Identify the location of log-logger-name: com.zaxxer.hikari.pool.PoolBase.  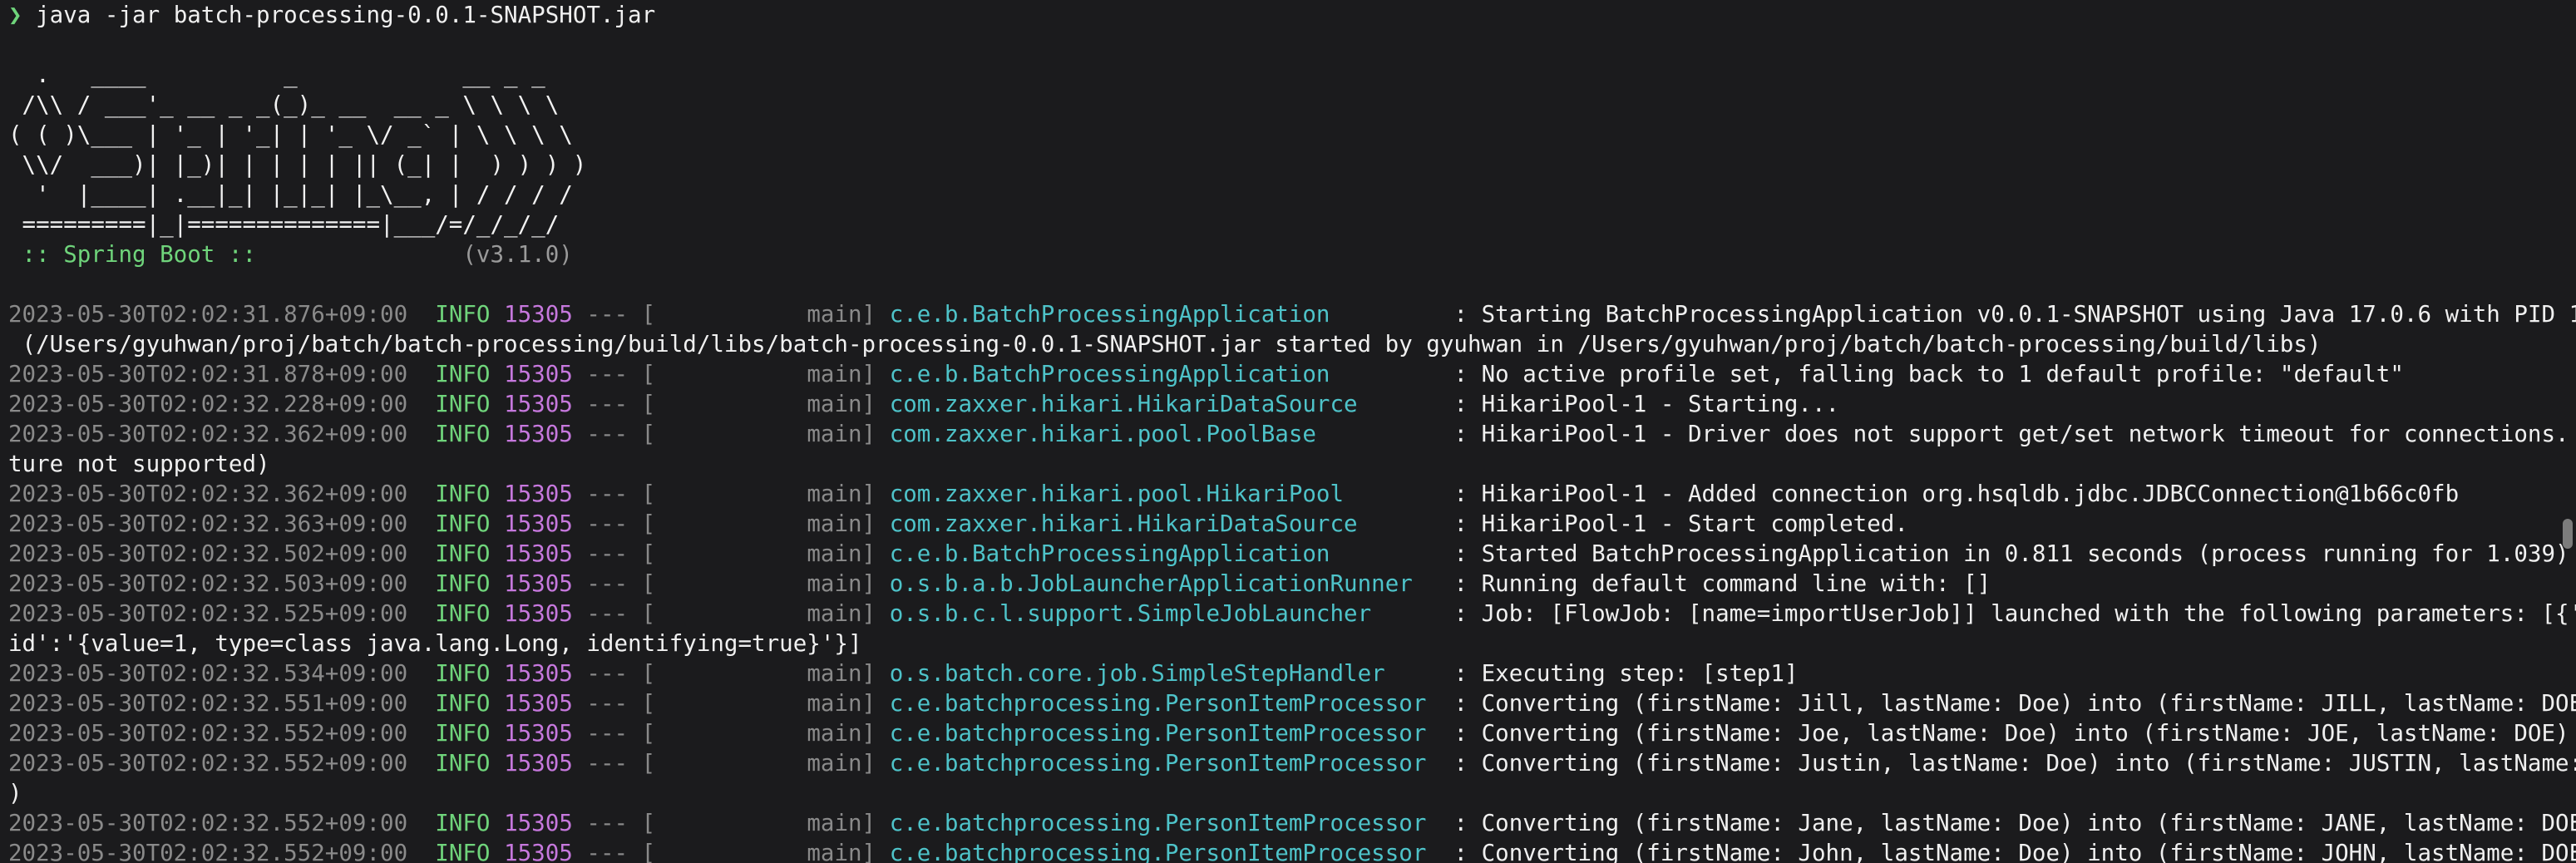
(1164, 434).